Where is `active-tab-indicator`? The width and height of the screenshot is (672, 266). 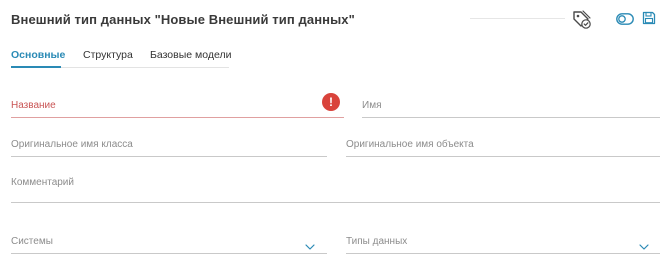
active-tab-indicator is located at coordinates (36, 67).